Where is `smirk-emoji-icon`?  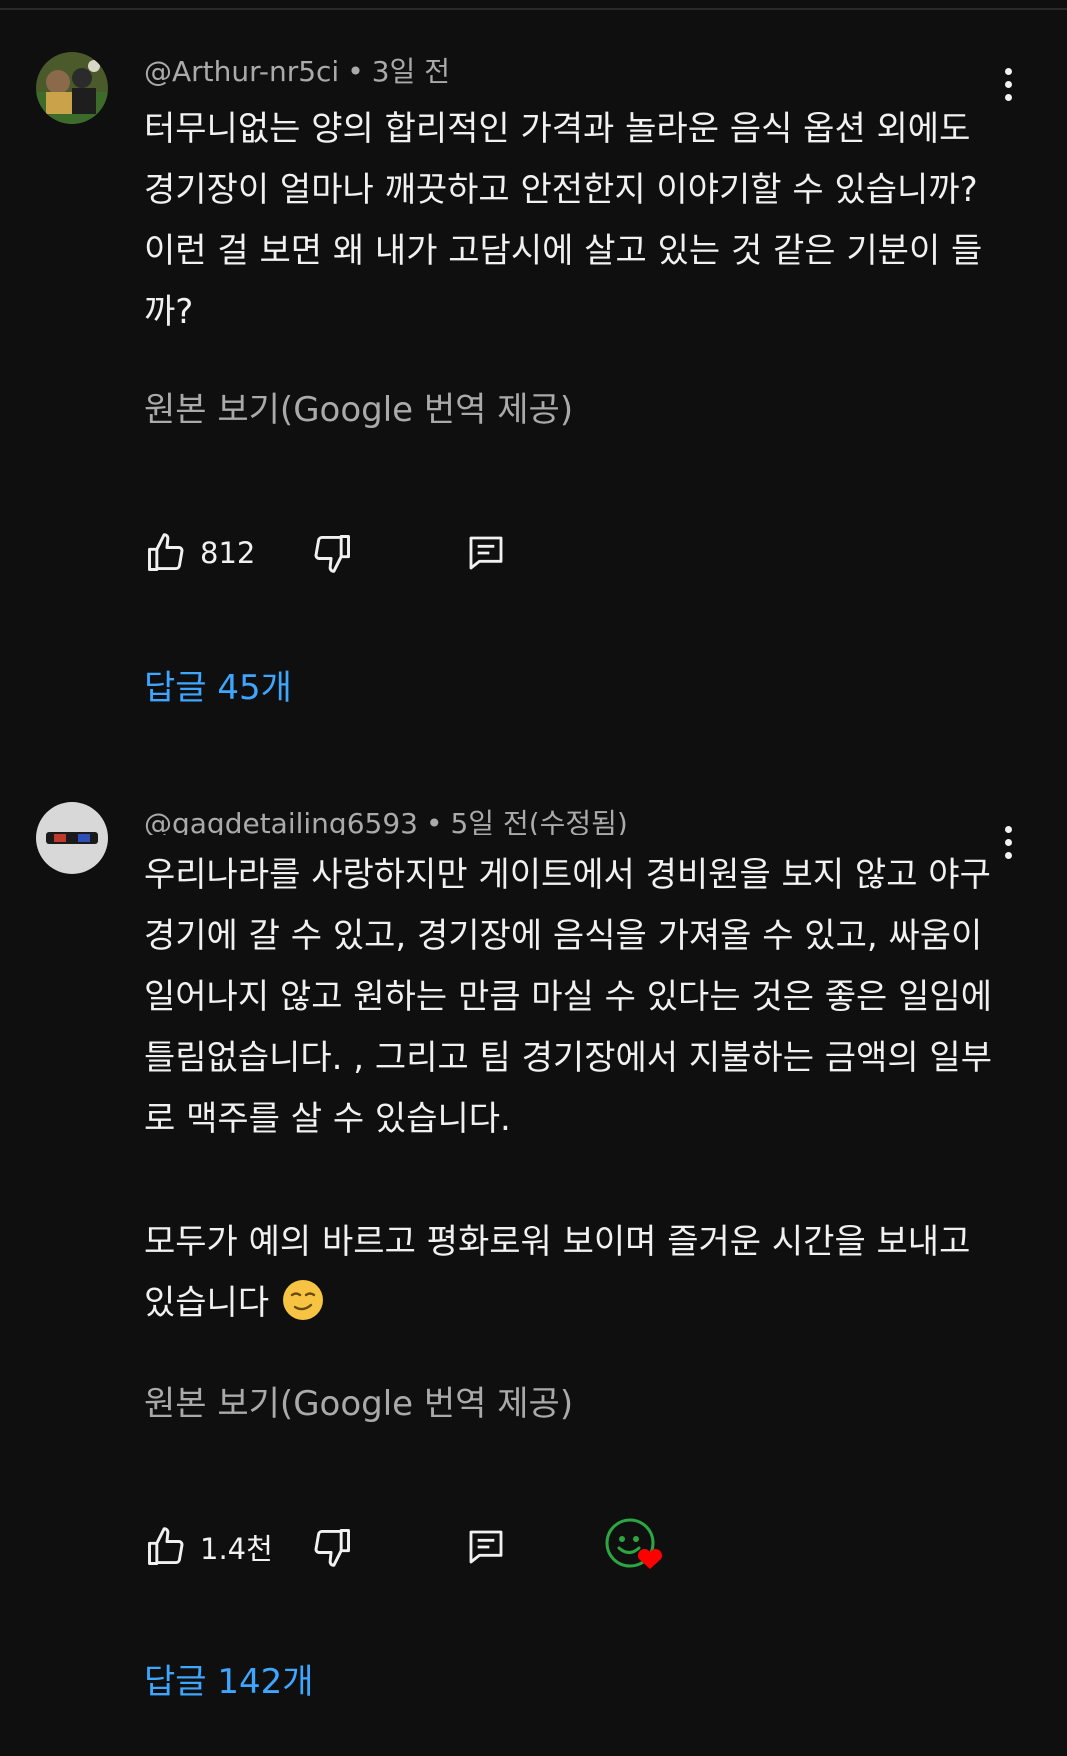
smirk-emoji-icon is located at coordinates (303, 1300).